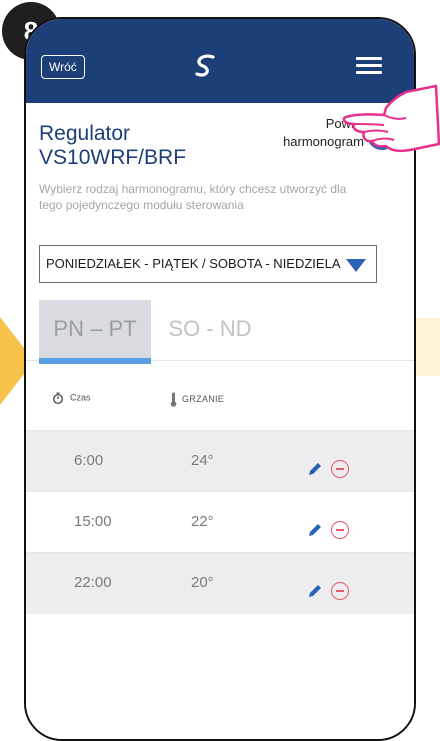  What do you see at coordinates (220, 461) in the screenshot?
I see `schedule-row: 6:00 24°` at bounding box center [220, 461].